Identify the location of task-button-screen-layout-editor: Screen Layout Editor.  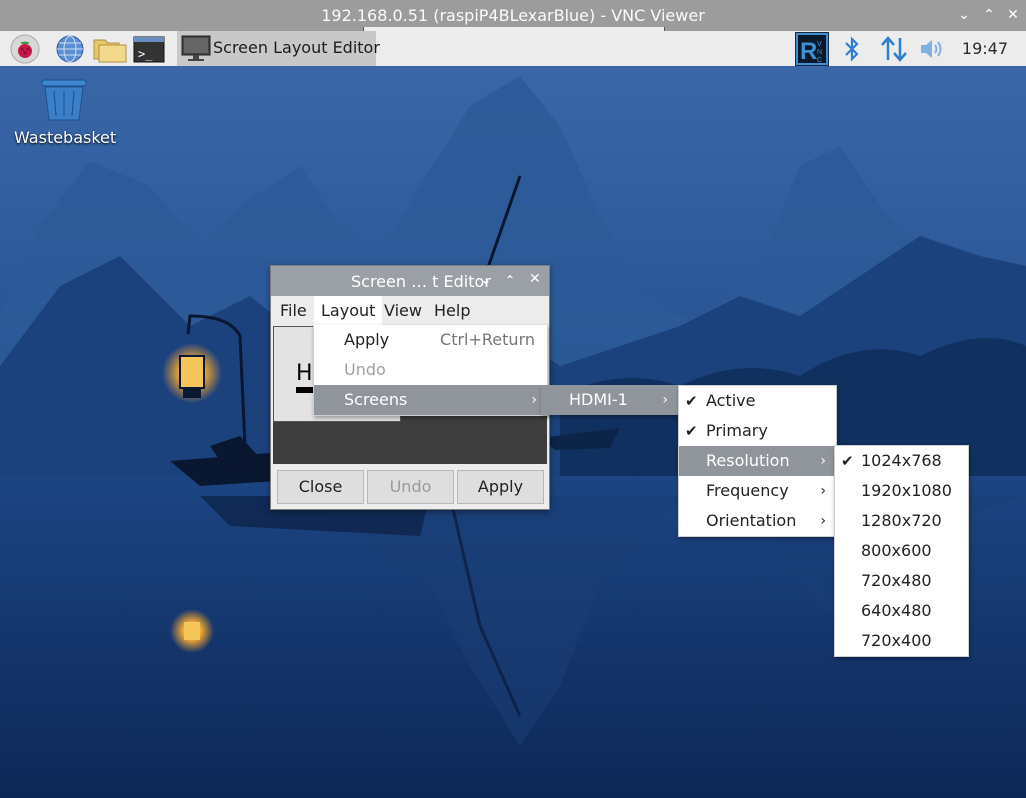
(278, 48).